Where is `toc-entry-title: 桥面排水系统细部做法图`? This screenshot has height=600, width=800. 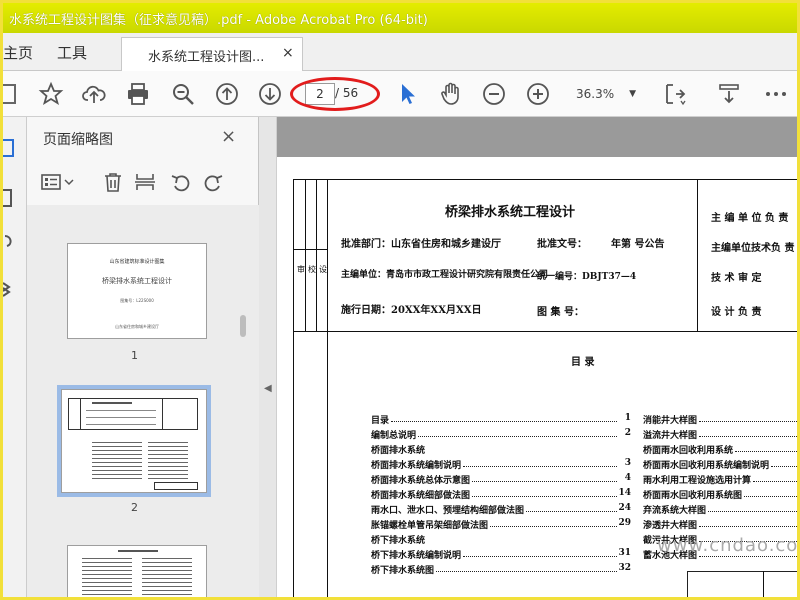 toc-entry-title: 桥面排水系统细部做法图 is located at coordinates (420, 494).